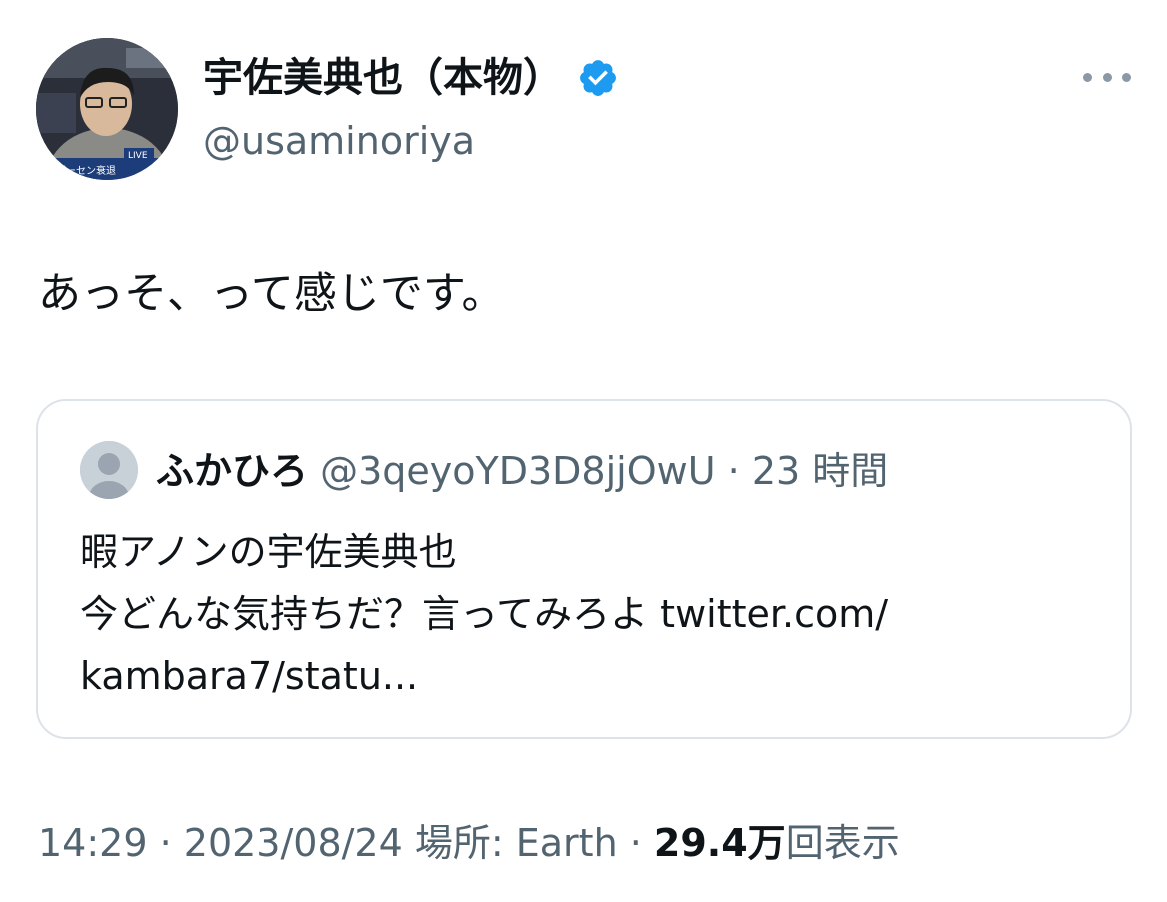  I want to click on quoted-handle: @3qeyoYD3D8jjOwU, so click(517, 471).